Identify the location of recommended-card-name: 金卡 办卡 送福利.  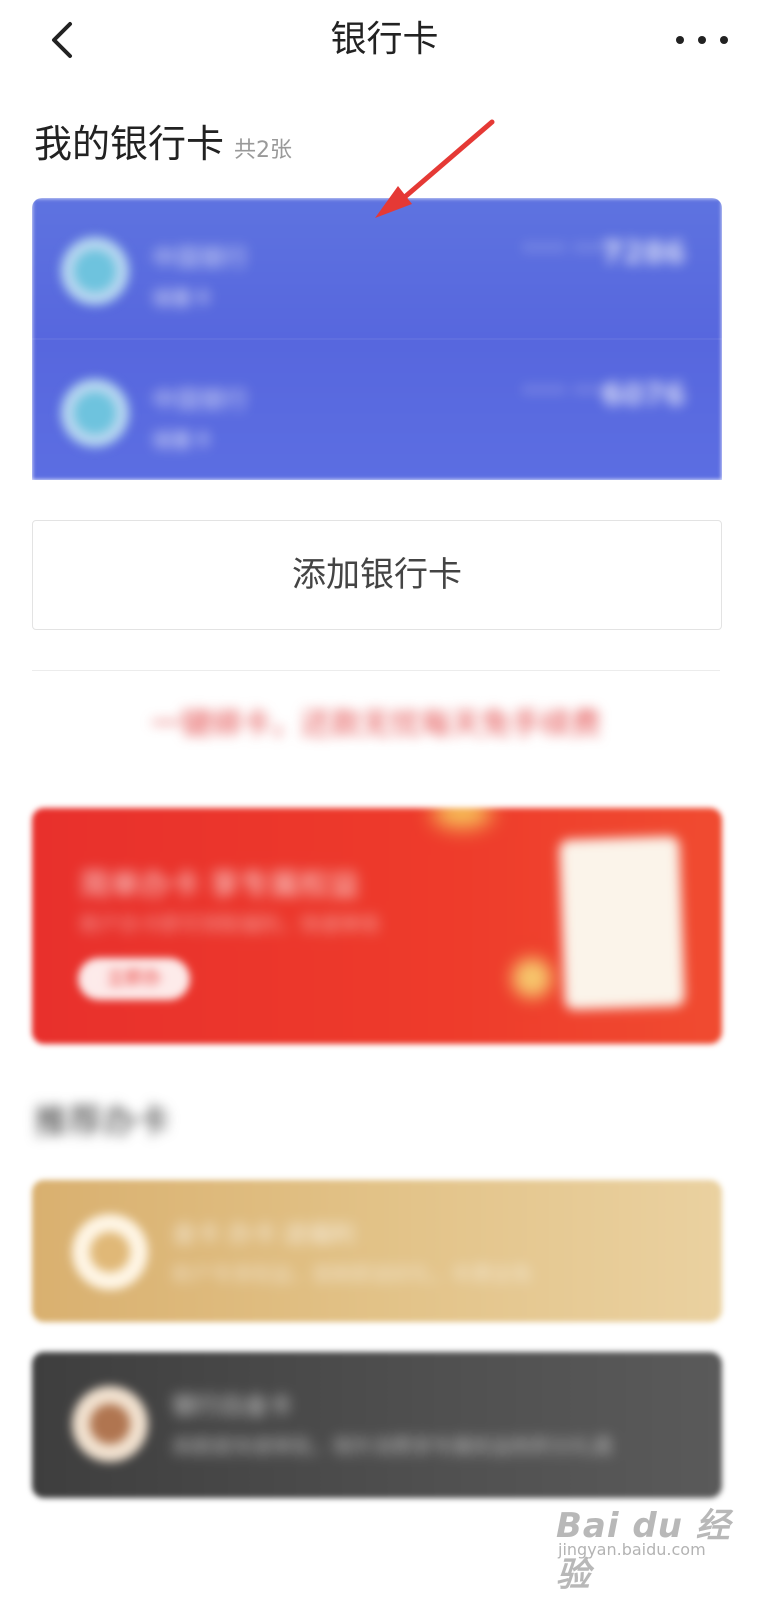
(264, 1234).